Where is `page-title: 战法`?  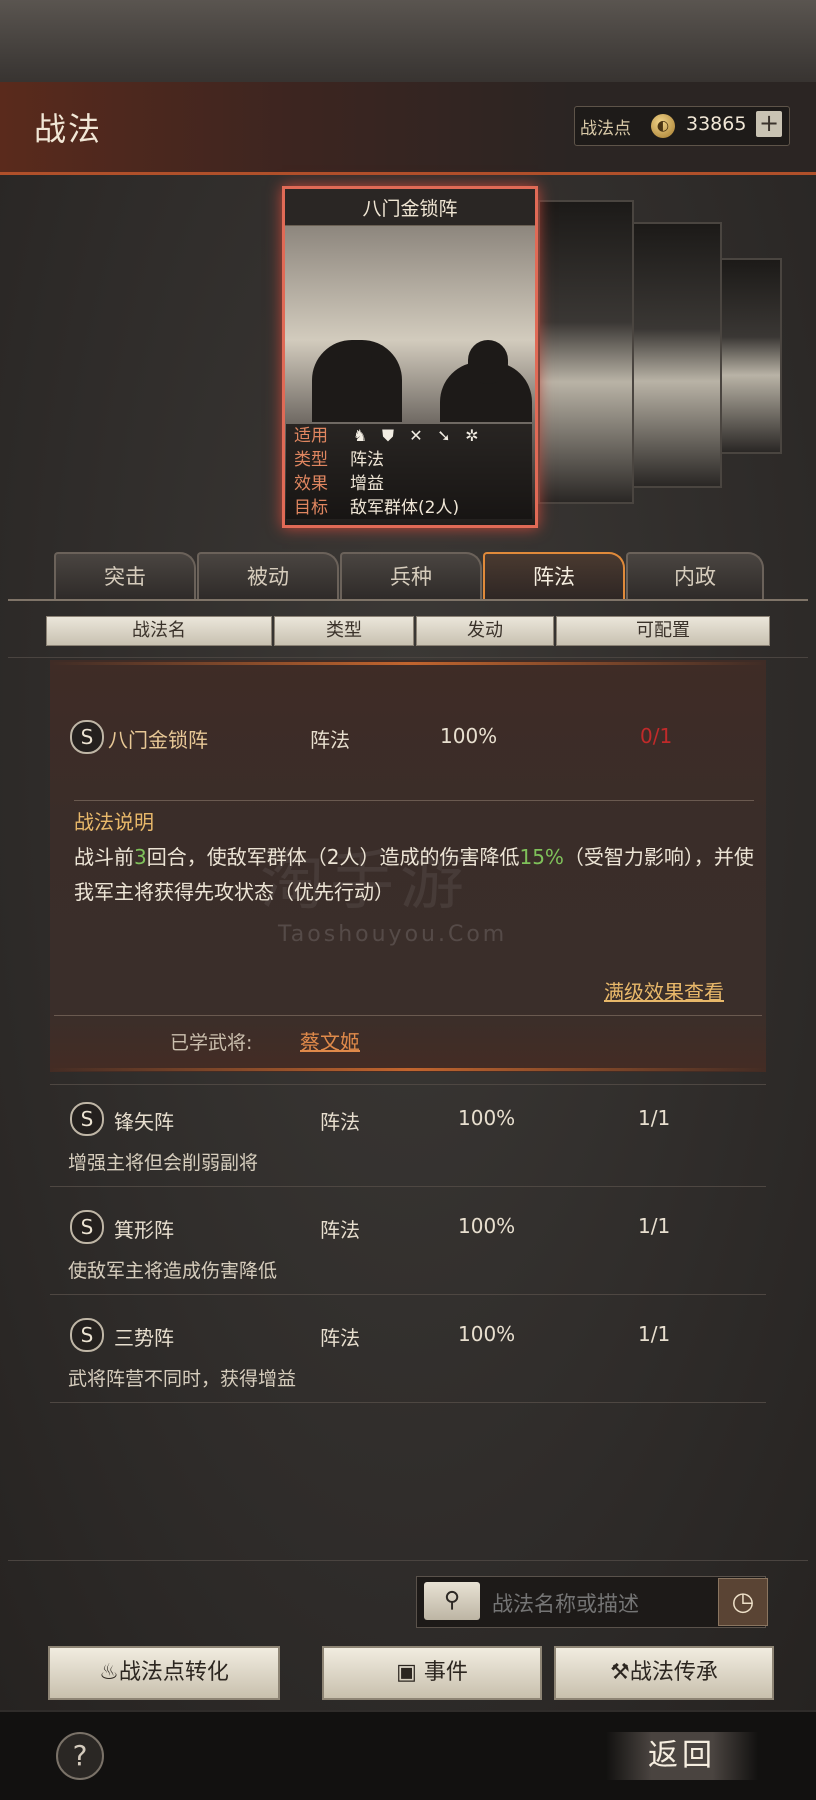
page-title: 战法 is located at coordinates (68, 129).